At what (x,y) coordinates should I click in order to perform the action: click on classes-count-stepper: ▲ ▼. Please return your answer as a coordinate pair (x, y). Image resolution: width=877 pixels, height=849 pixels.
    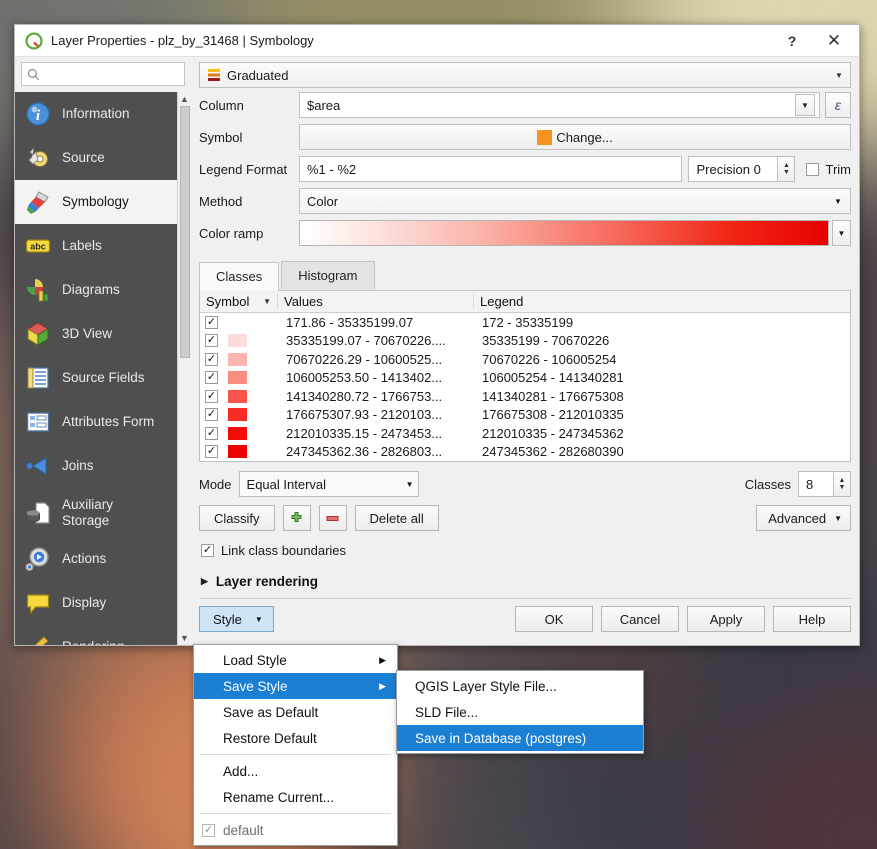
    Looking at the image, I should click on (842, 484).